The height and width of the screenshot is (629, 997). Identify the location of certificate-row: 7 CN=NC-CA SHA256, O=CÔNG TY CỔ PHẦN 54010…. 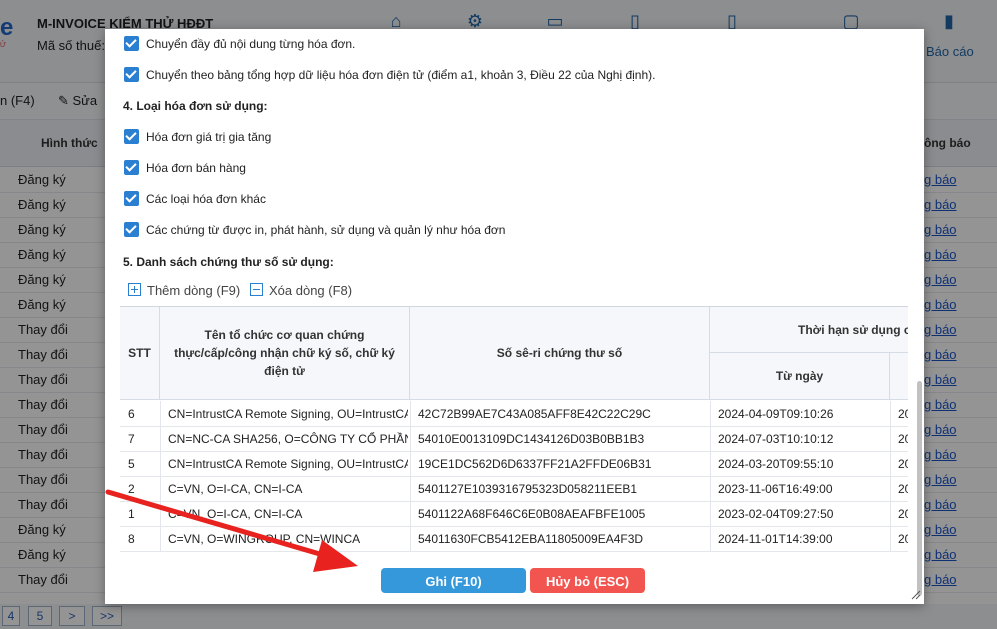
(514, 439).